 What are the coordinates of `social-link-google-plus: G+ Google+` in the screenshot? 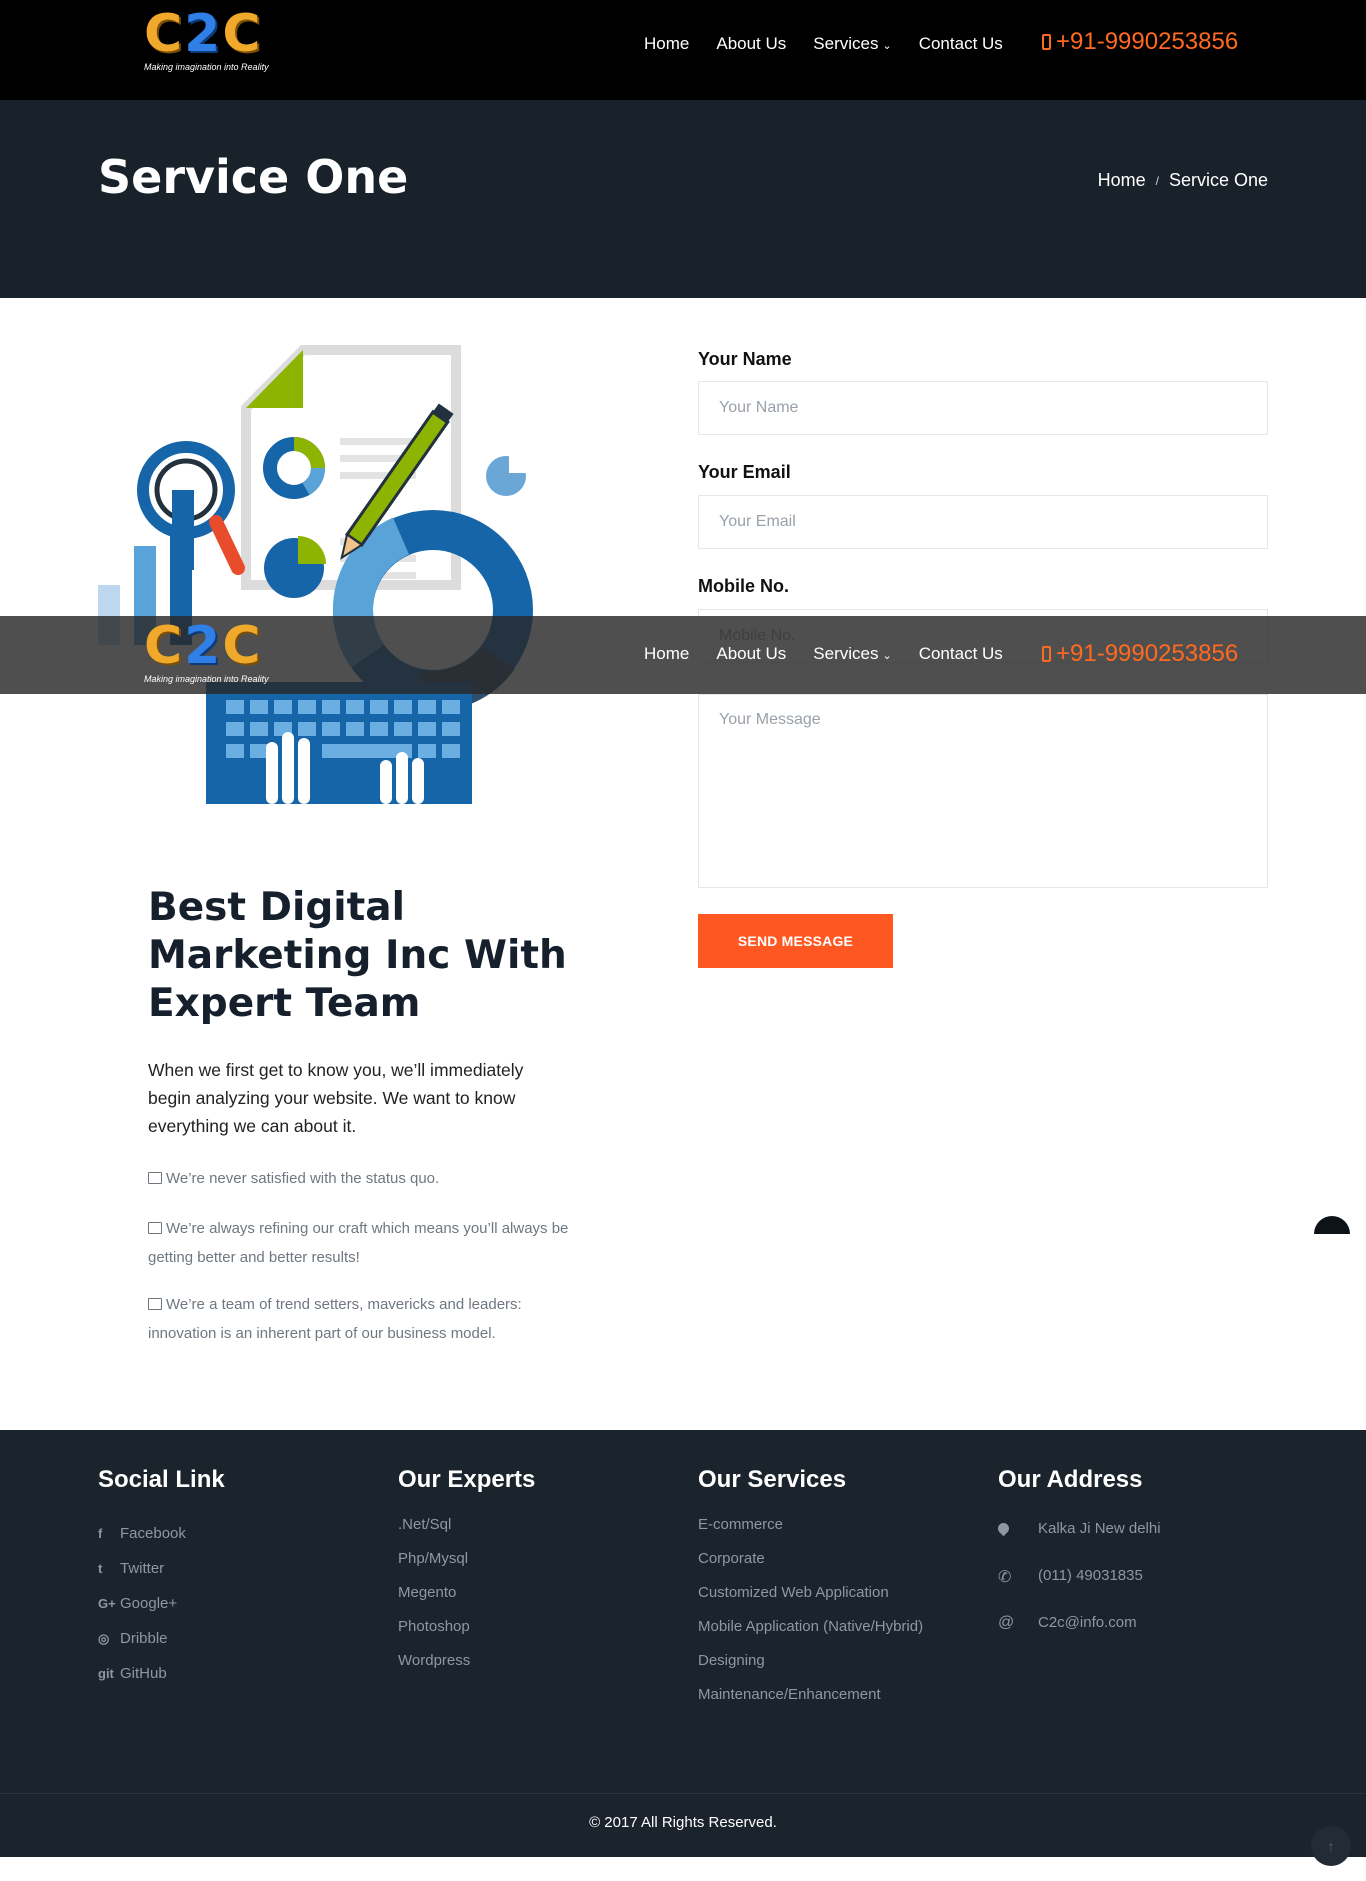 It's located at (161, 1603).